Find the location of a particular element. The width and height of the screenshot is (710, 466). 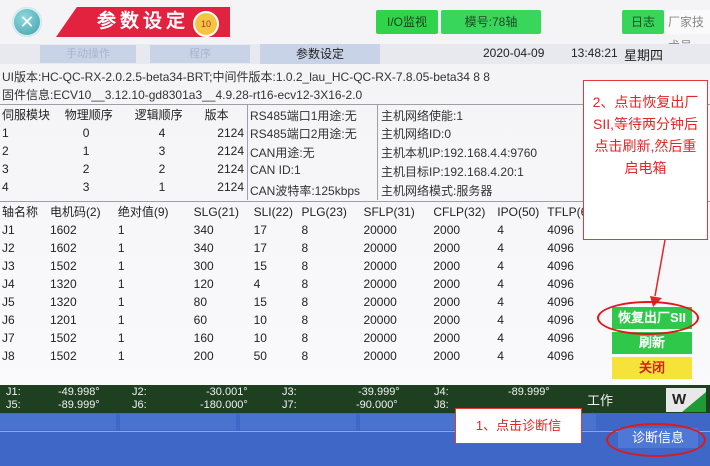

axis-header-cell: 绝对值(9) is located at coordinates (143, 212).